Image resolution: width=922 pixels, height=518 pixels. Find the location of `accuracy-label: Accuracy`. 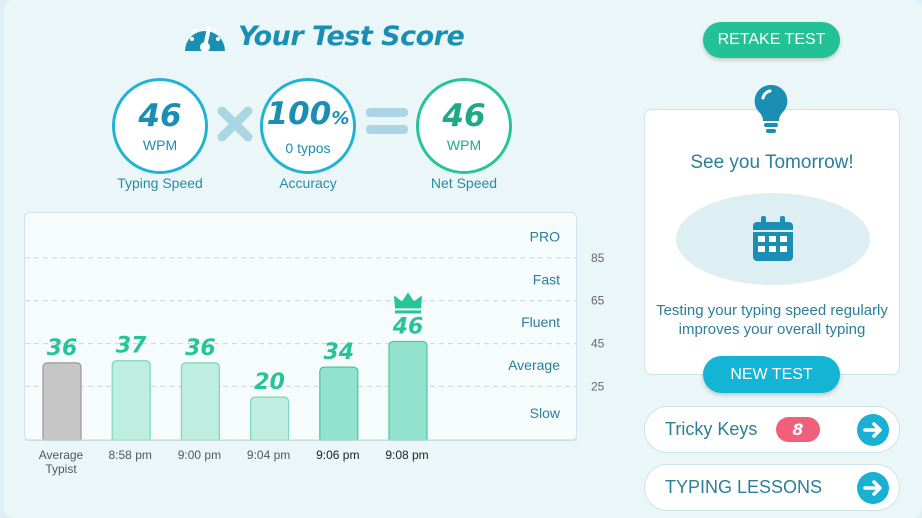

accuracy-label: Accuracy is located at coordinates (308, 183).